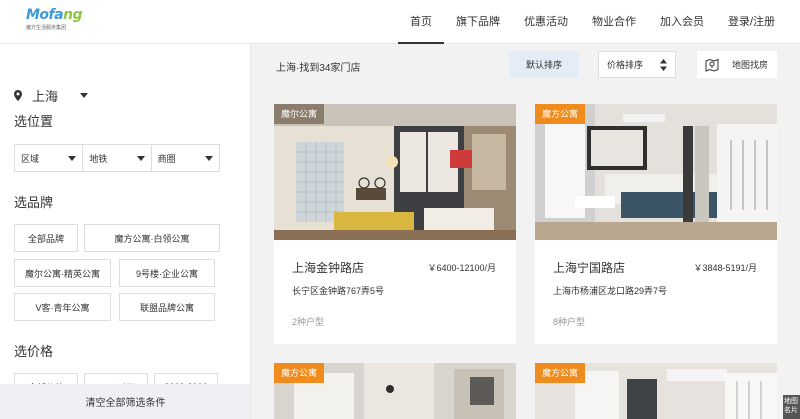 The height and width of the screenshot is (419, 800). What do you see at coordinates (569, 322) in the screenshot?
I see `room-type-count: 8种户型` at bounding box center [569, 322].